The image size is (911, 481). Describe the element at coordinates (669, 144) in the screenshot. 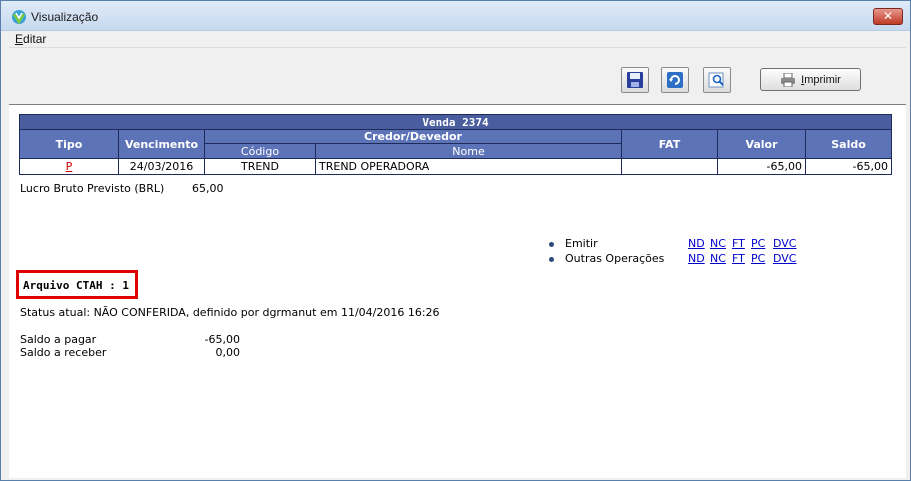

I see `col-fat: FAT` at that location.